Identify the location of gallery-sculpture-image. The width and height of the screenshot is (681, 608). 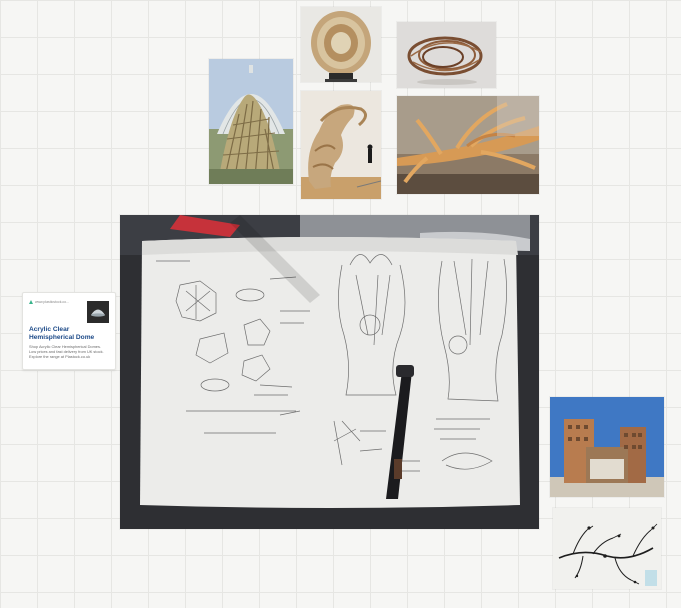
(341, 145).